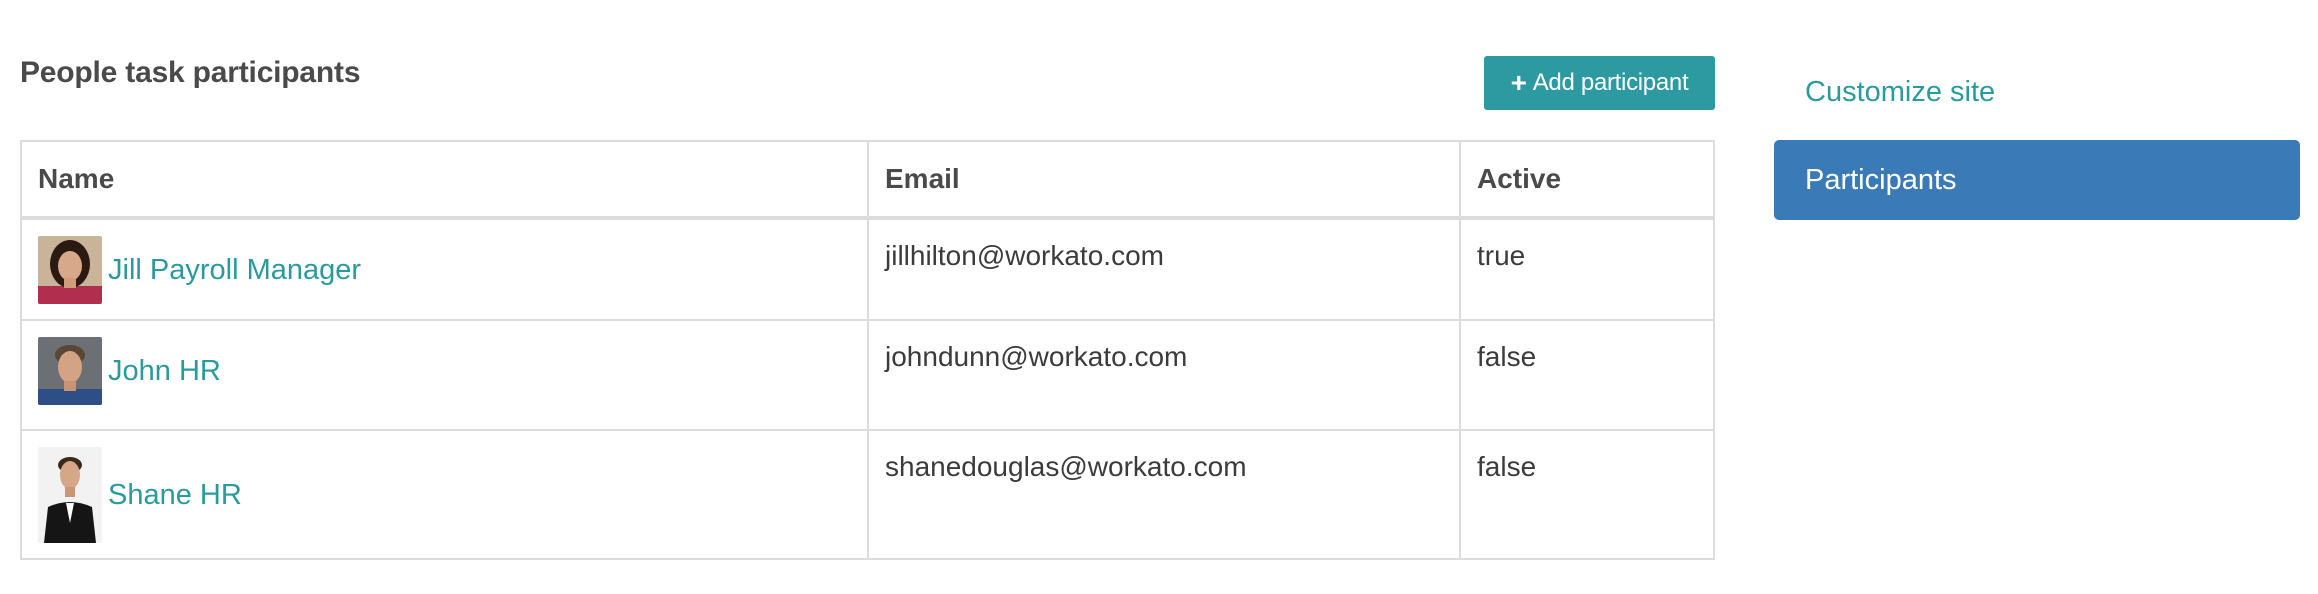  Describe the element at coordinates (175, 495) in the screenshot. I see `participant-name-link: Shane HR` at that location.